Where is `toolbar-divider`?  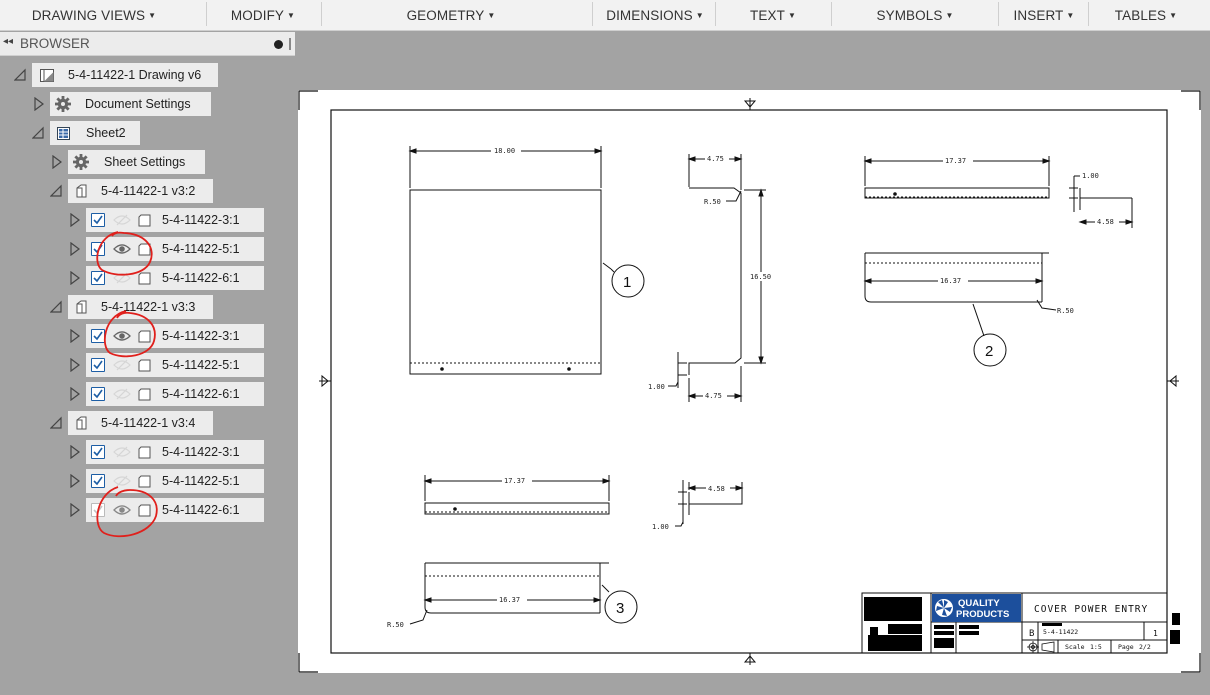
toolbar-divider is located at coordinates (206, 14).